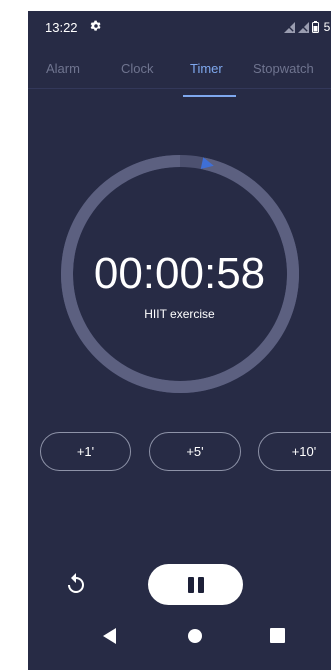  What do you see at coordinates (179, 77) in the screenshot?
I see `tab-bar: Alarm Clock Timer Stopwatch` at bounding box center [179, 77].